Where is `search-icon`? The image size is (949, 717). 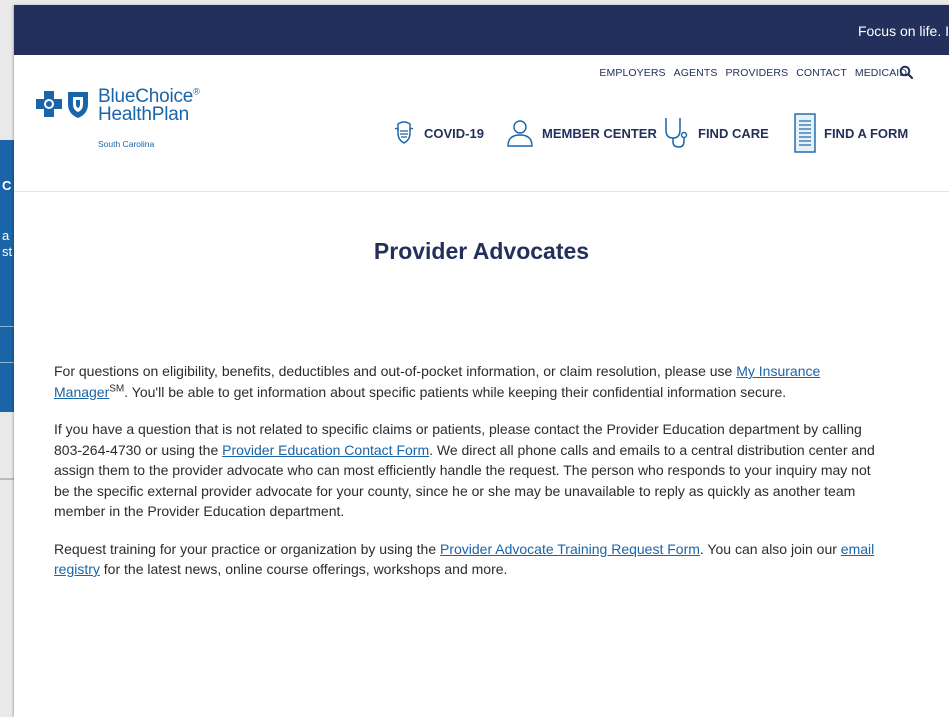
search-icon is located at coordinates (906, 72).